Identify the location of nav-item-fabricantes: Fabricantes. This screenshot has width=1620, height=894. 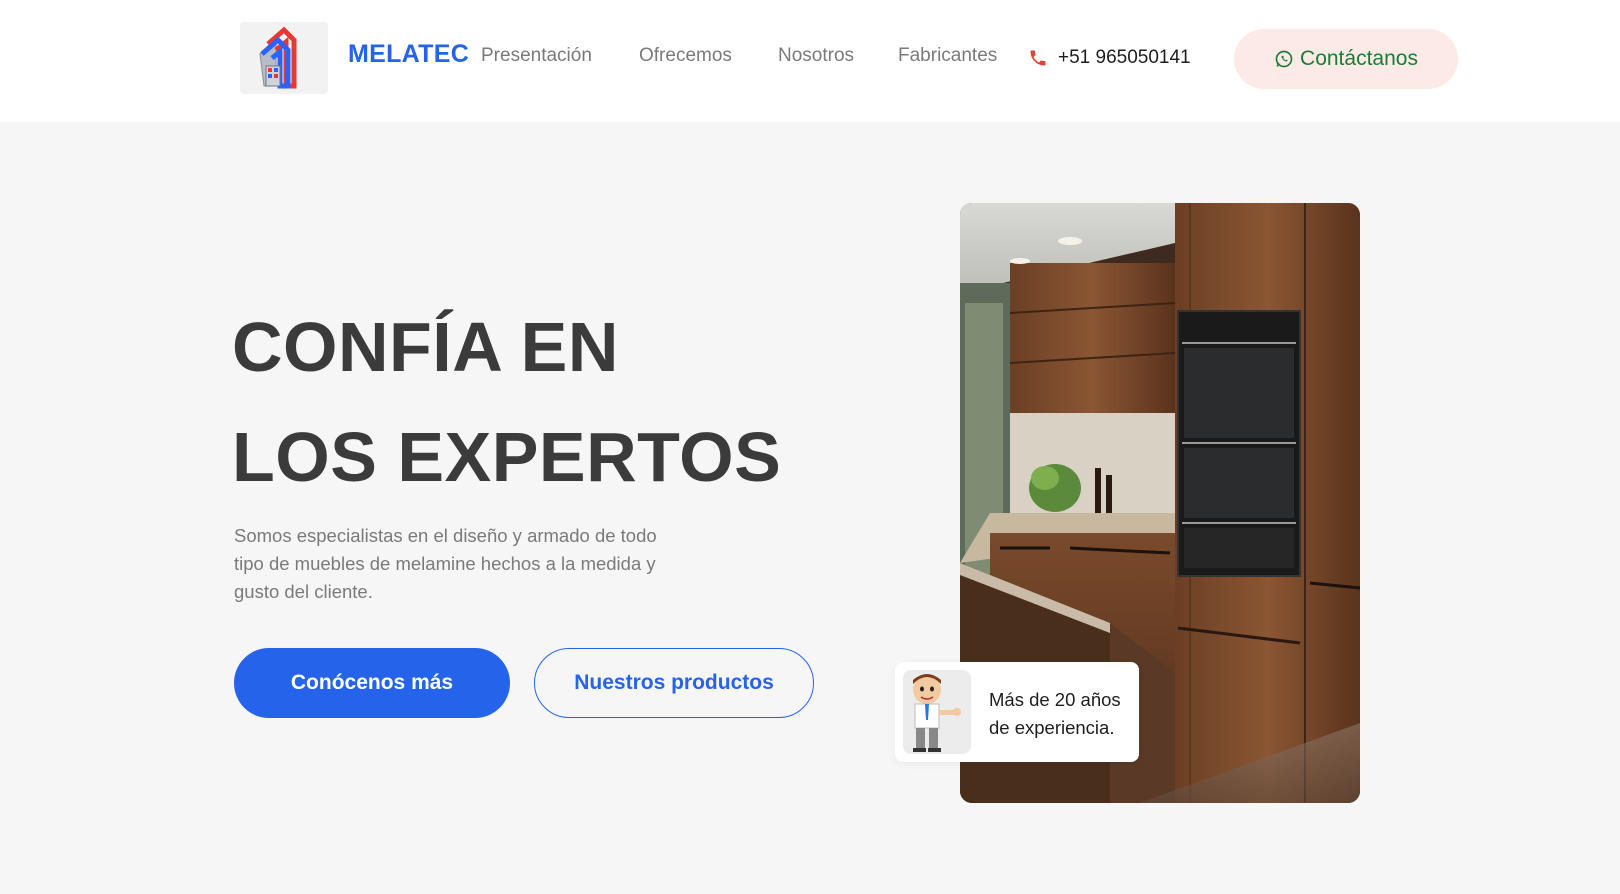
(947, 56).